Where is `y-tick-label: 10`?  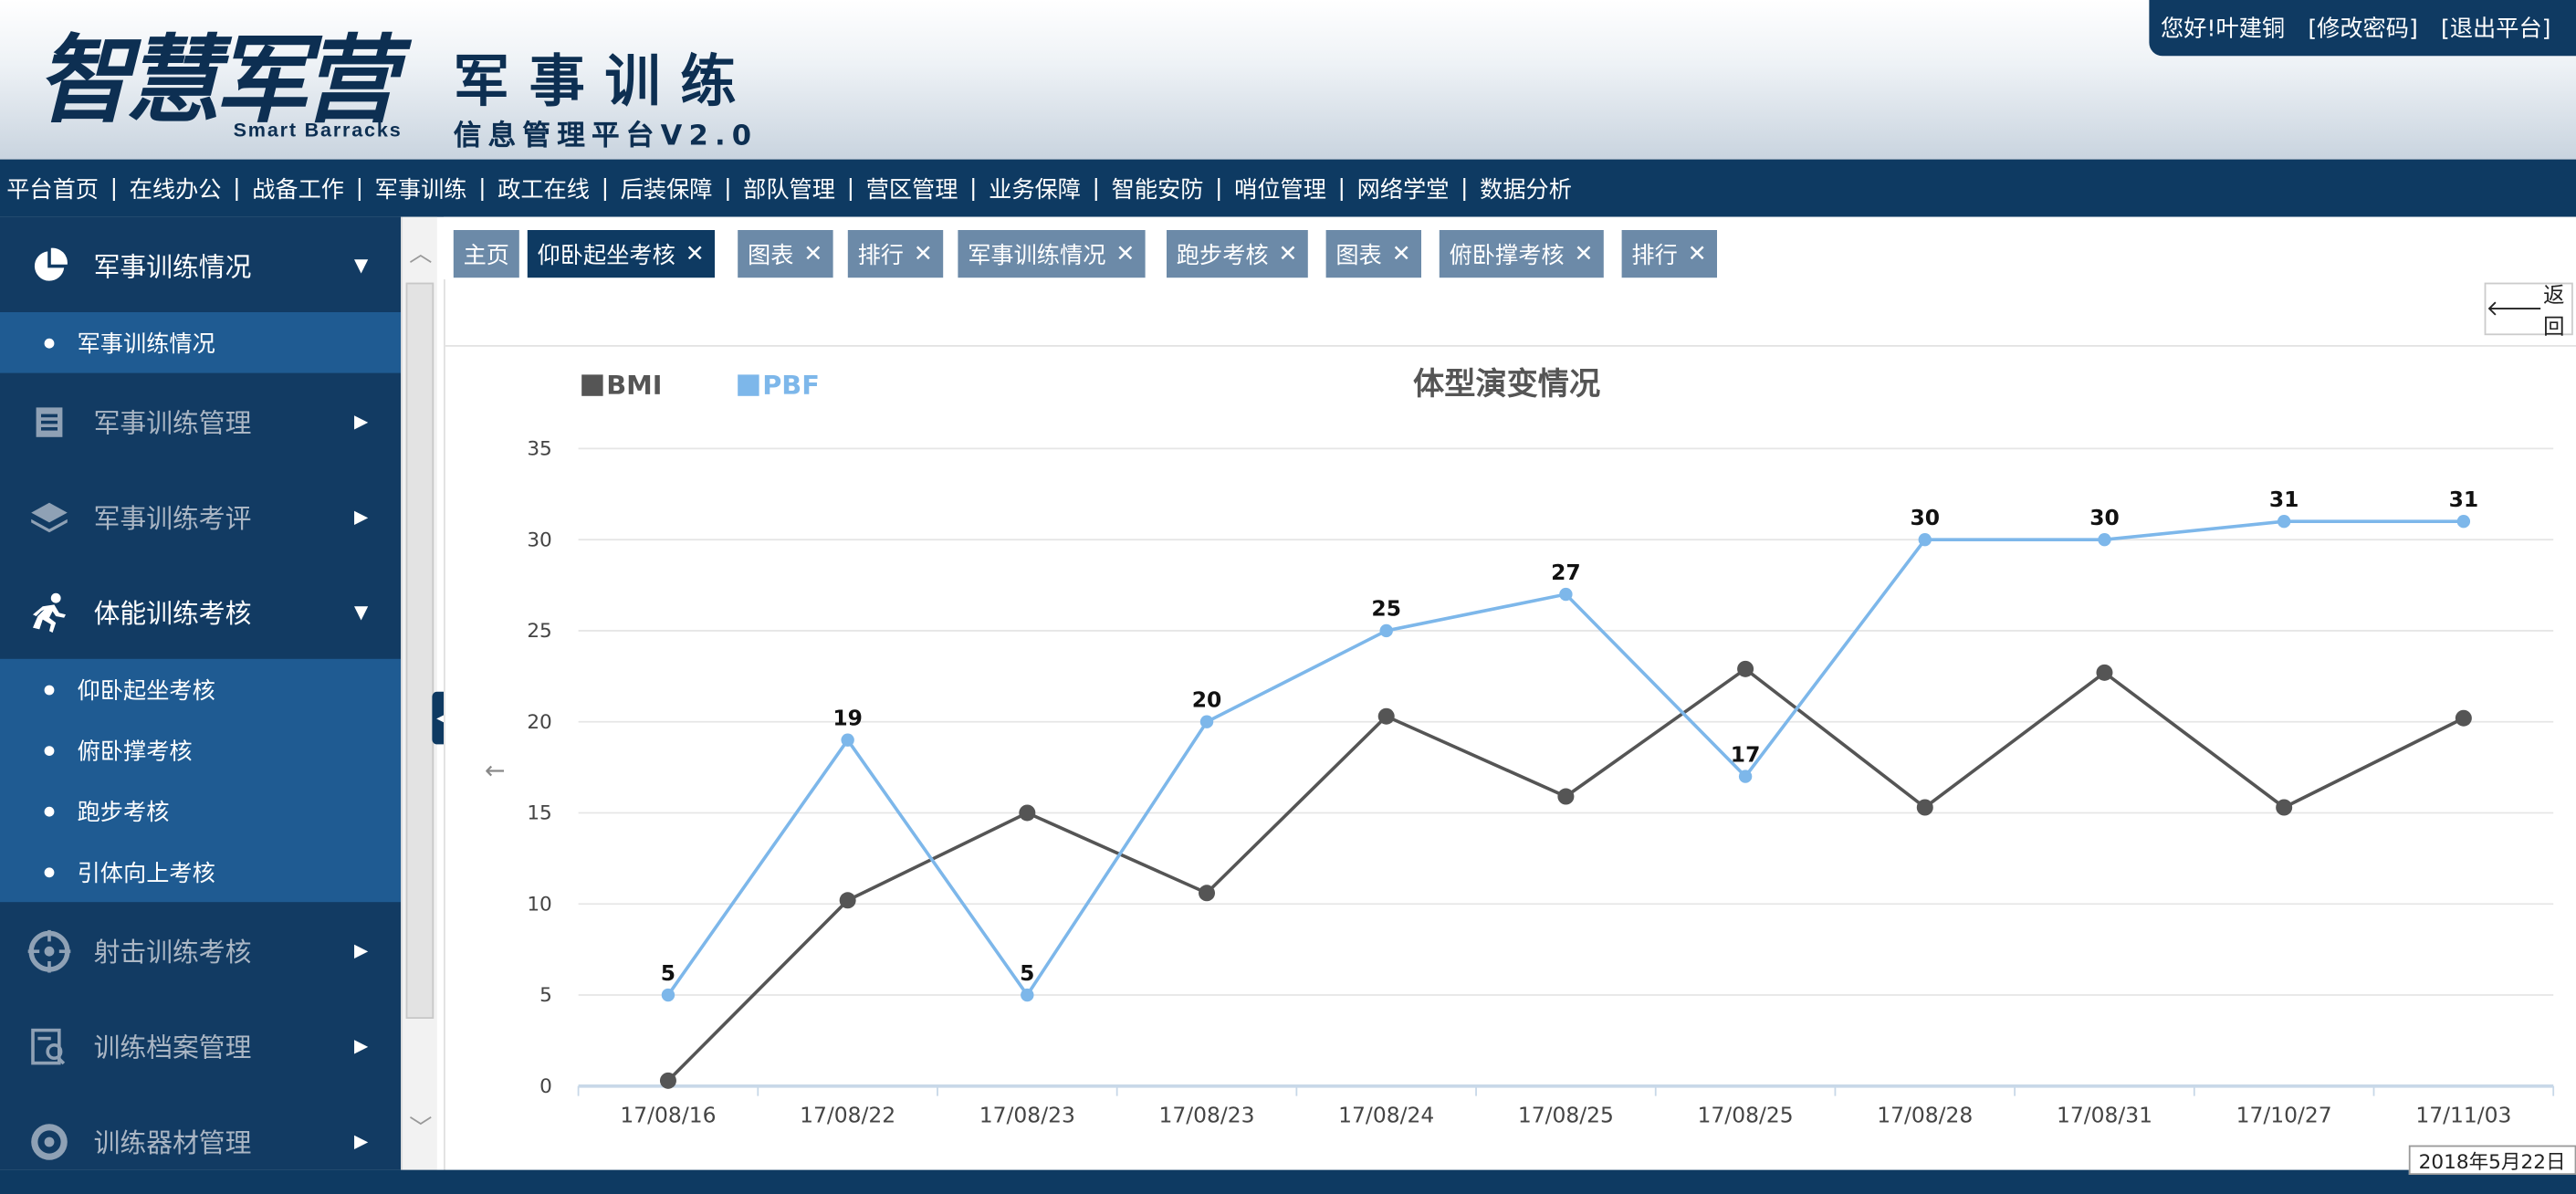
y-tick-label: 10 is located at coordinates (539, 904).